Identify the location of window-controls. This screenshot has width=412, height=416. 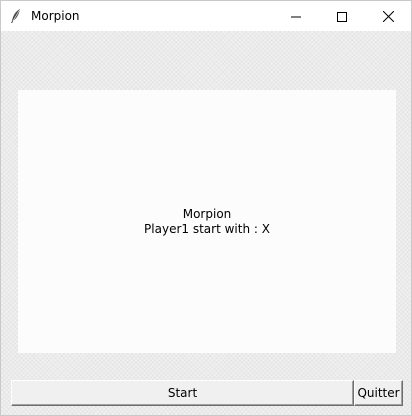
(342, 16).